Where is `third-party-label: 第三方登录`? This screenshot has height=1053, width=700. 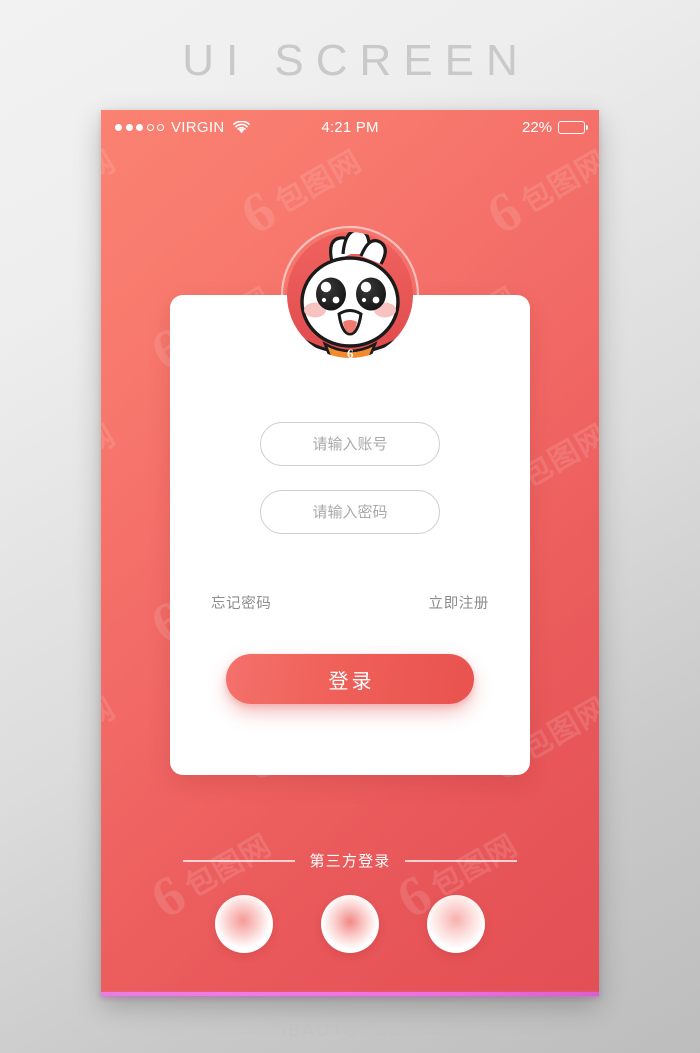
third-party-label: 第三方登录 is located at coordinates (350, 861).